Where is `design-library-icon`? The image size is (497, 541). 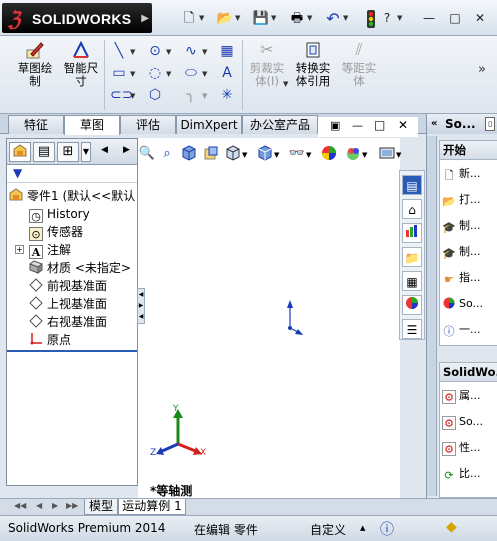 design-library-icon is located at coordinates (412, 233).